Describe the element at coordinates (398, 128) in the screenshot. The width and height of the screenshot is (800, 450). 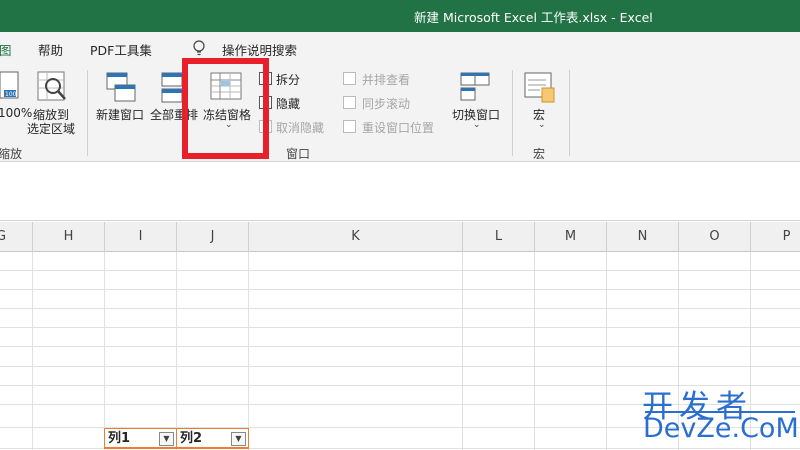
I see `reset-position-label: 重设窗口位置` at that location.